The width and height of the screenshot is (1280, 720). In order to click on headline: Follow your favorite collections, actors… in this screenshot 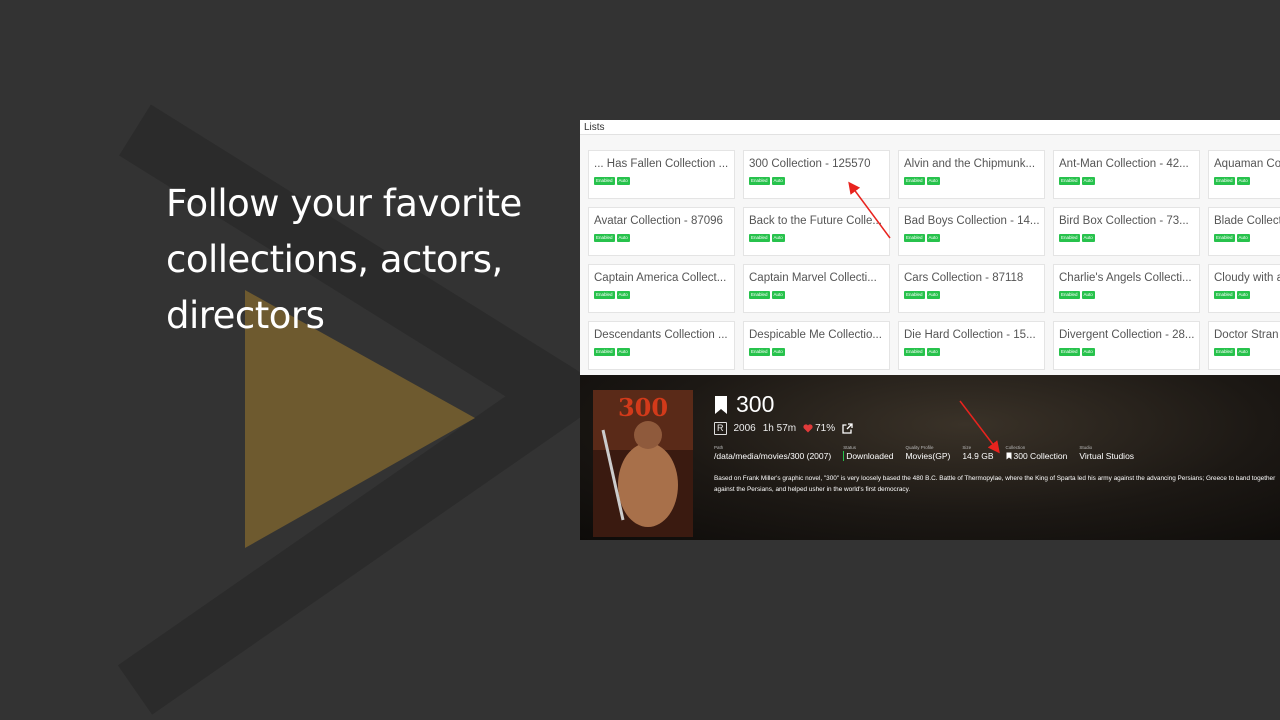, I will do `click(344, 259)`.